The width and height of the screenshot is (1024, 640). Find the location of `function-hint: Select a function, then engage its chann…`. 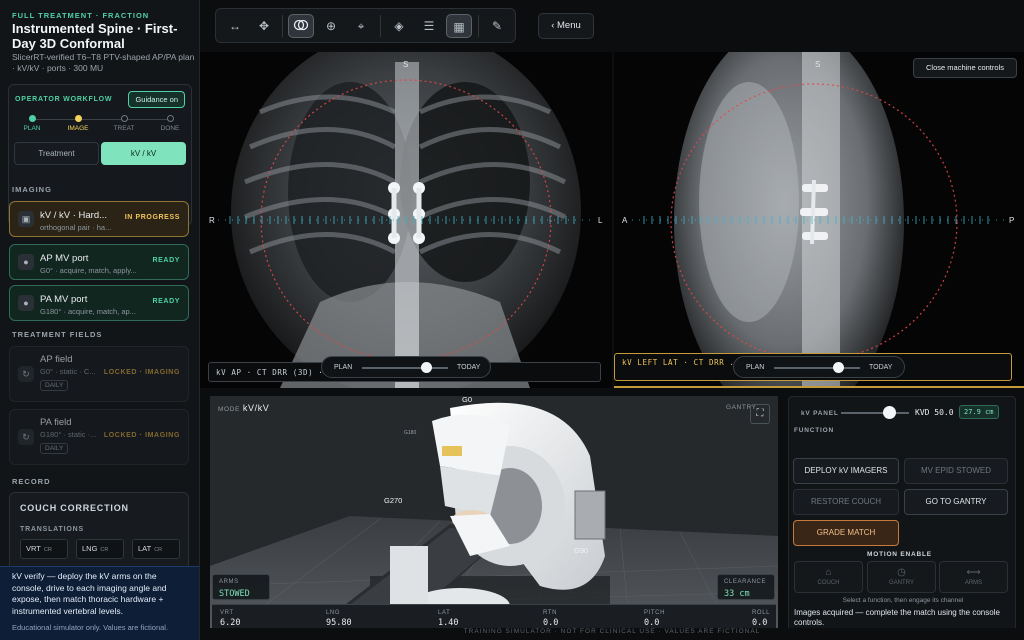

function-hint: Select a function, then engage its chann… is located at coordinates (903, 600).